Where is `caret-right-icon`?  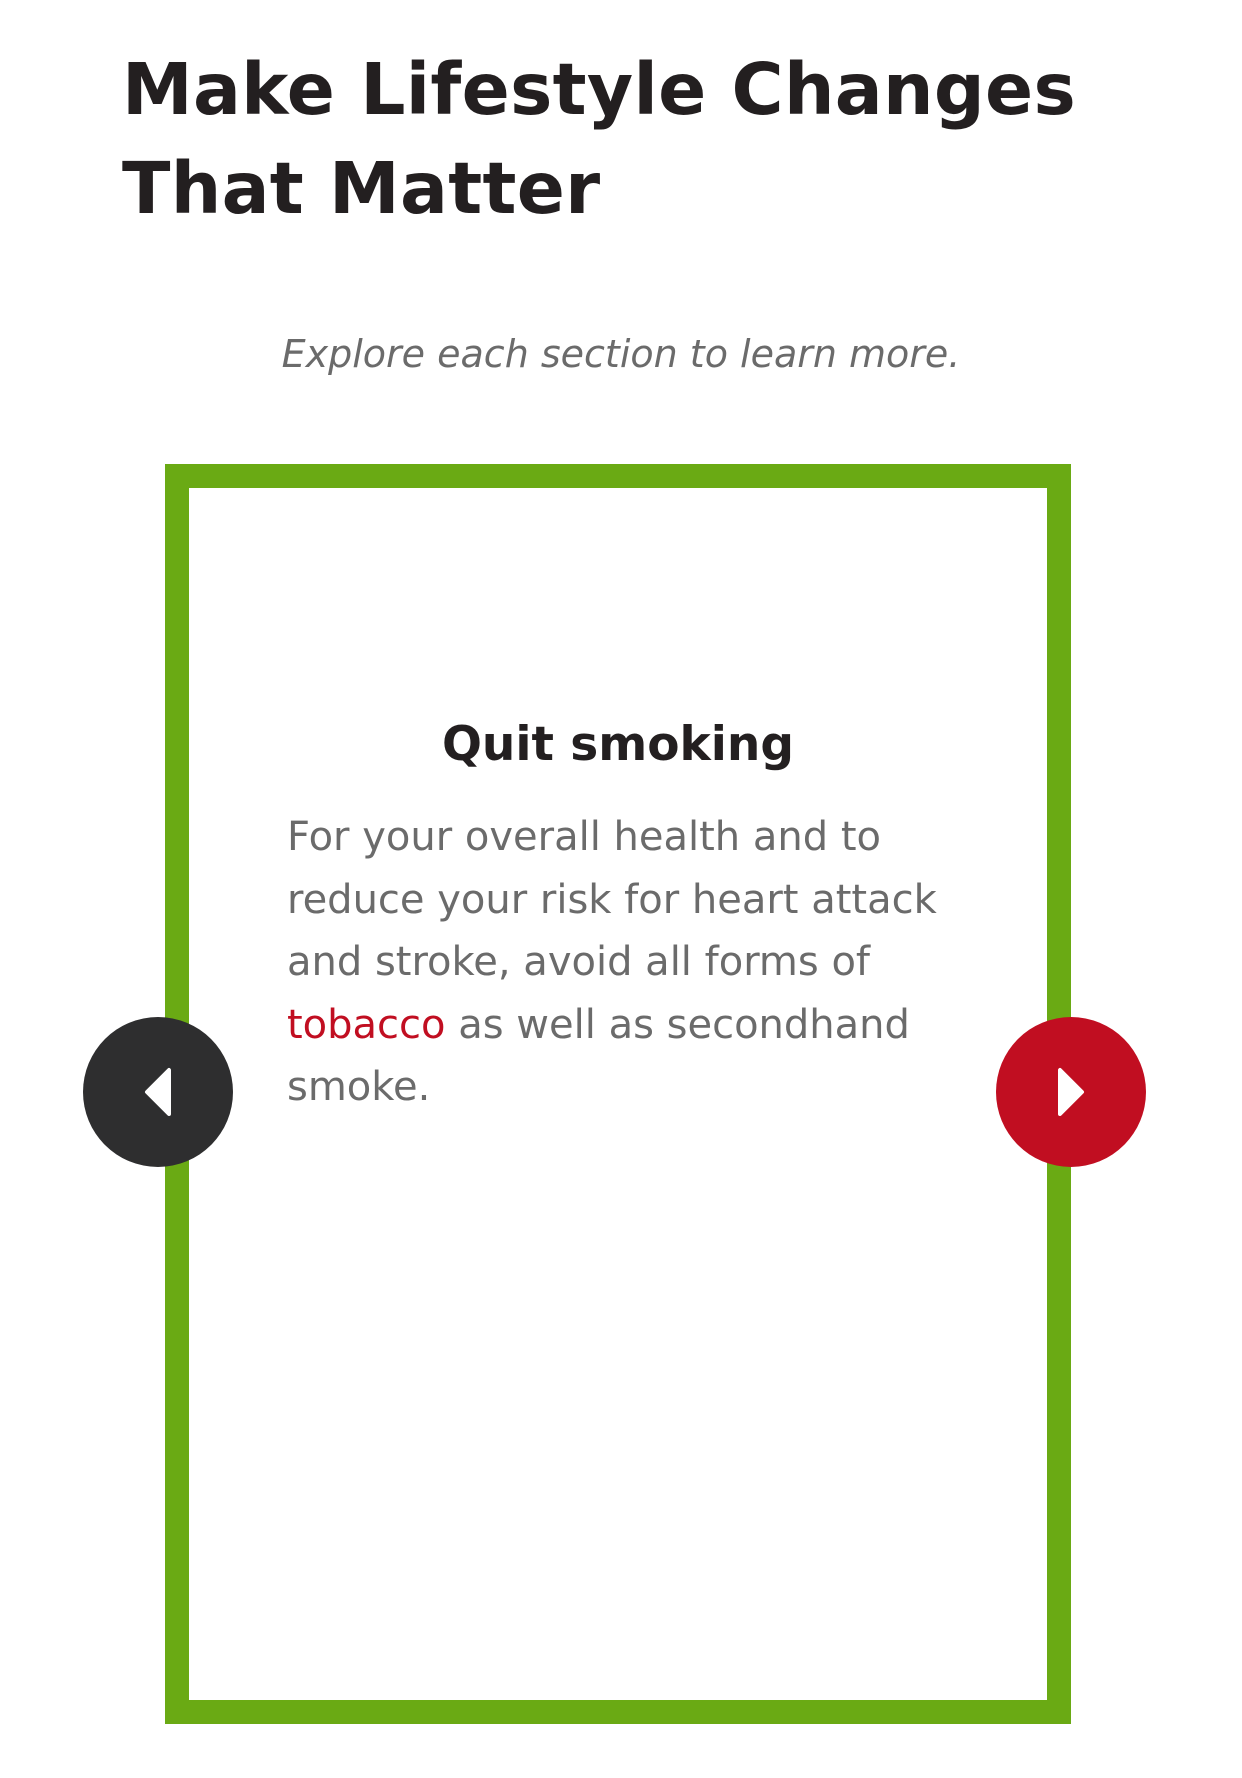
caret-right-icon is located at coordinates (1071, 1092).